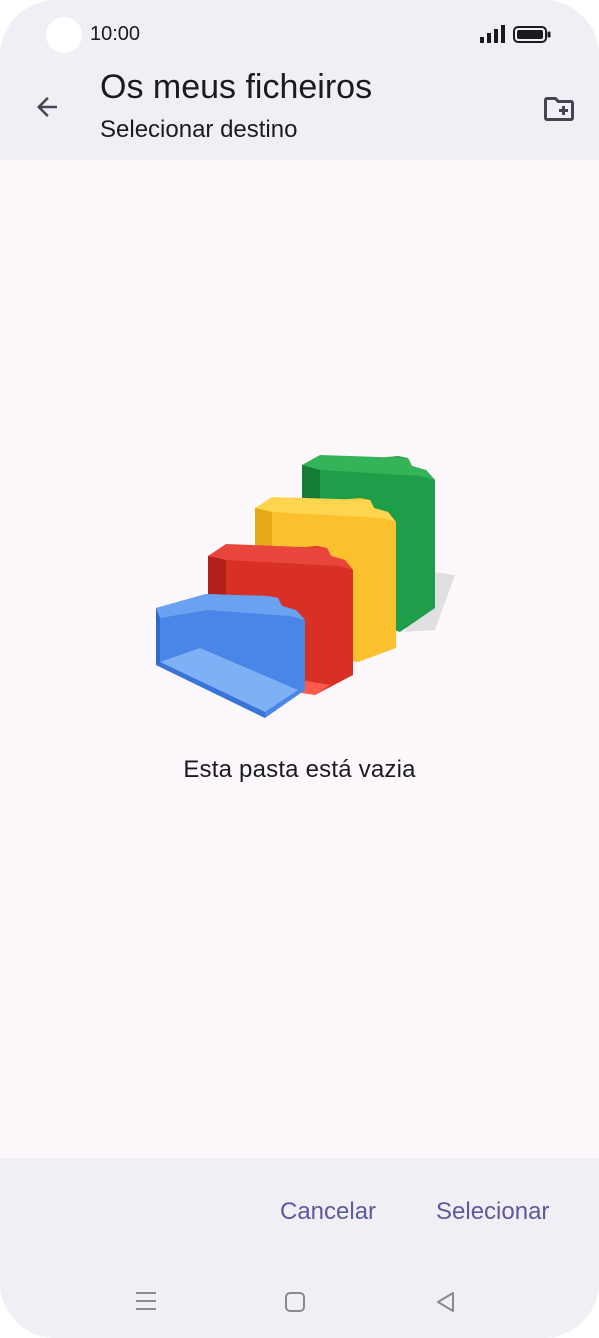 The height and width of the screenshot is (1338, 599). What do you see at coordinates (299, 108) in the screenshot?
I see `app-bar: Os meus ficheiros Selecionar destino` at bounding box center [299, 108].